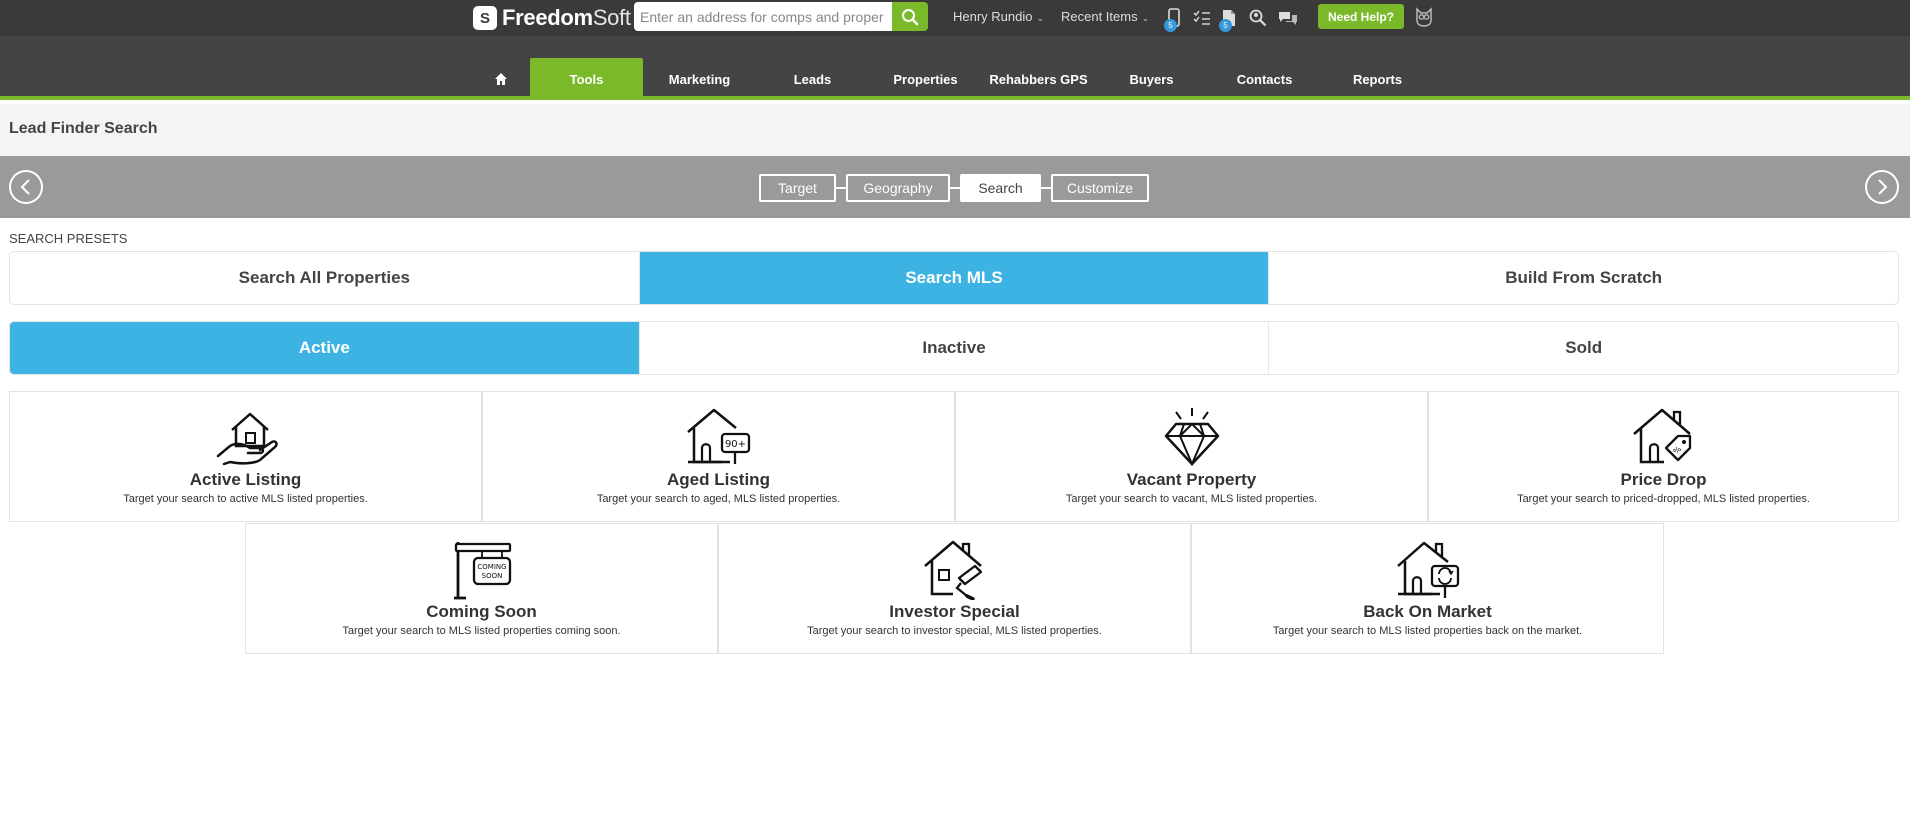 The image size is (1910, 826). I want to click on tab-active: Active, so click(325, 348).